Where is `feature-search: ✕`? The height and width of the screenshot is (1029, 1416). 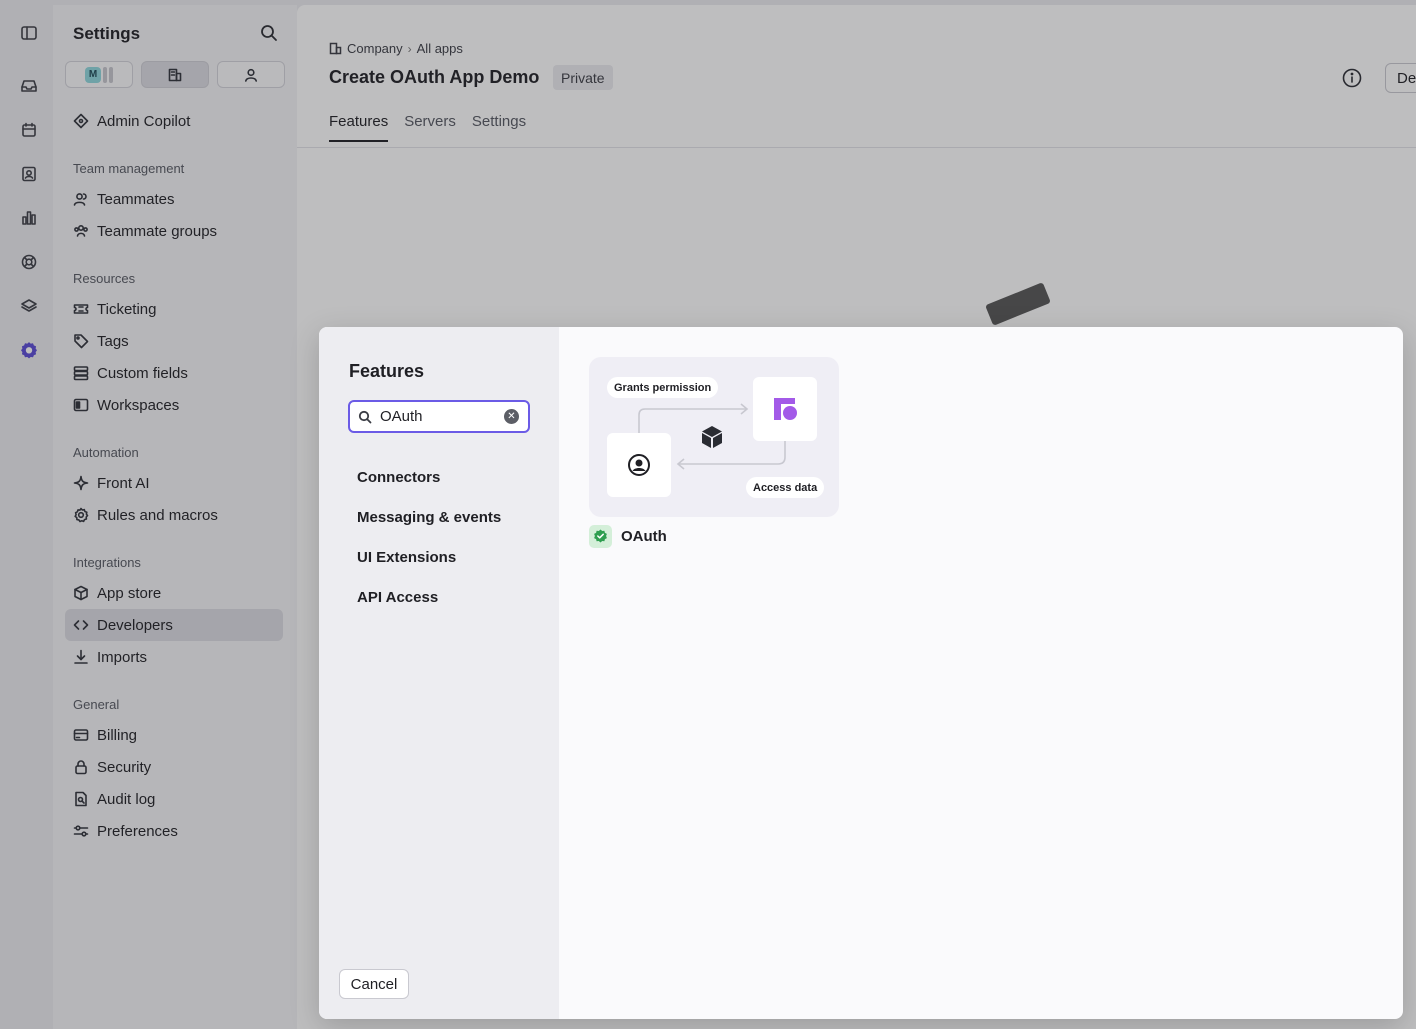
feature-search: ✕ is located at coordinates (439, 416).